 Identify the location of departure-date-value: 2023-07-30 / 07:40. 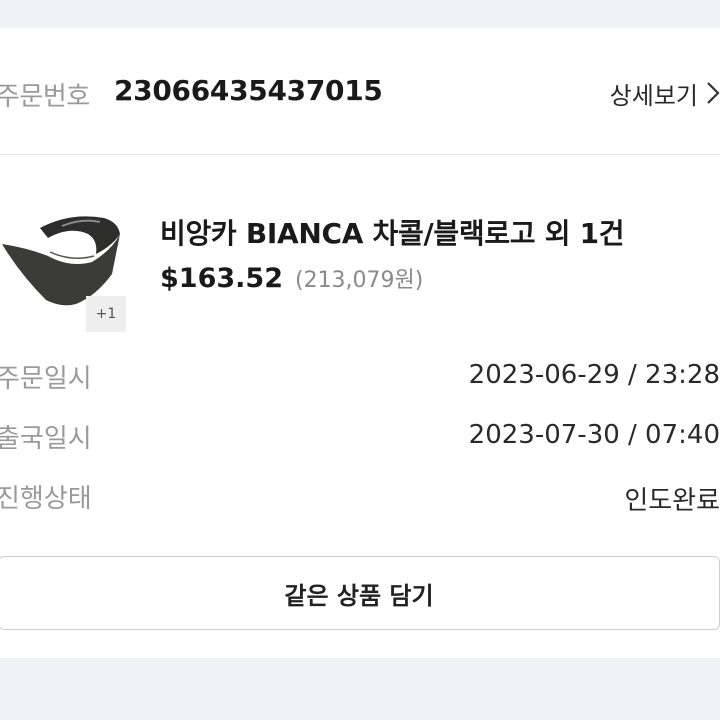
(594, 435).